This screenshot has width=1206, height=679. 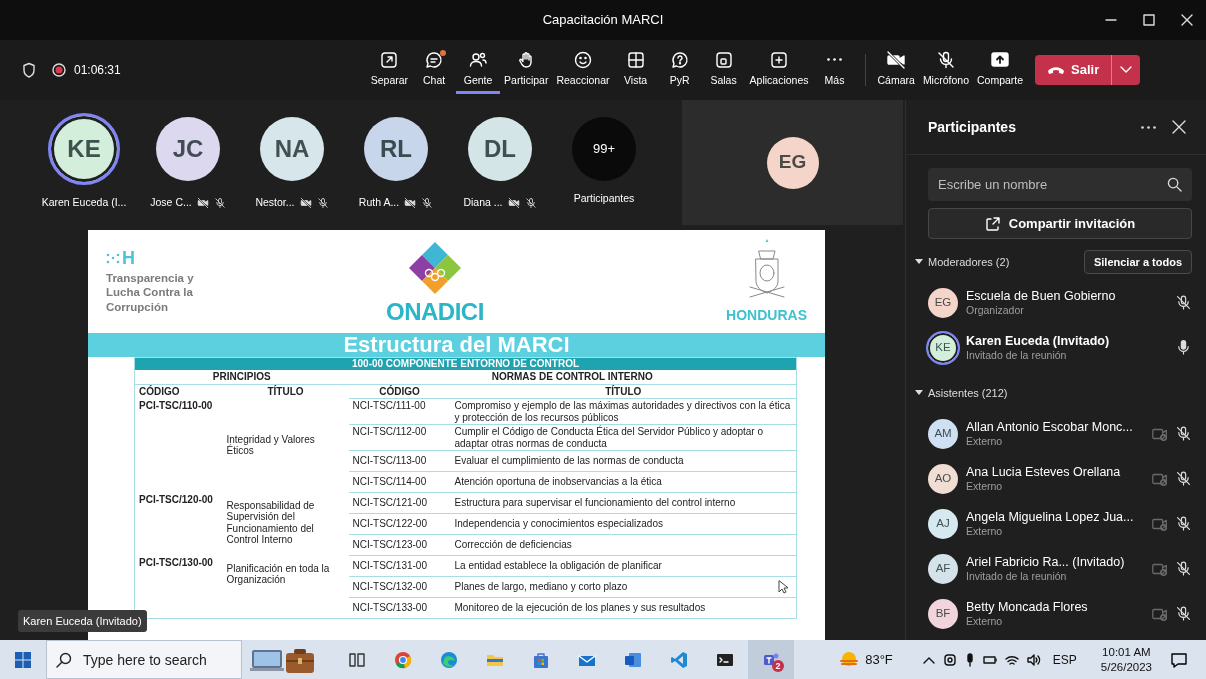 What do you see at coordinates (478, 70) in the screenshot?
I see `toolbar-button: Gente` at bounding box center [478, 70].